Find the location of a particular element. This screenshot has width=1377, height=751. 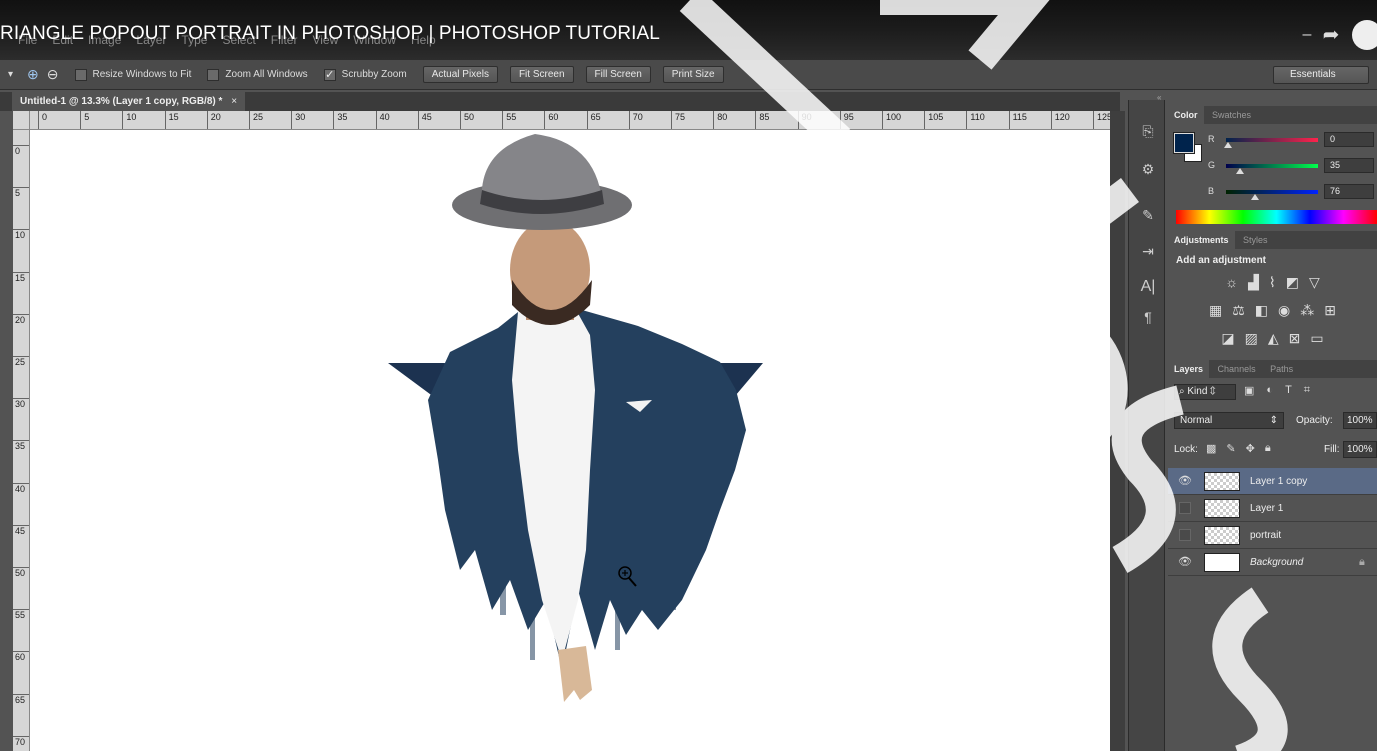

layer-name: Layer 1 is located at coordinates (1266, 508).